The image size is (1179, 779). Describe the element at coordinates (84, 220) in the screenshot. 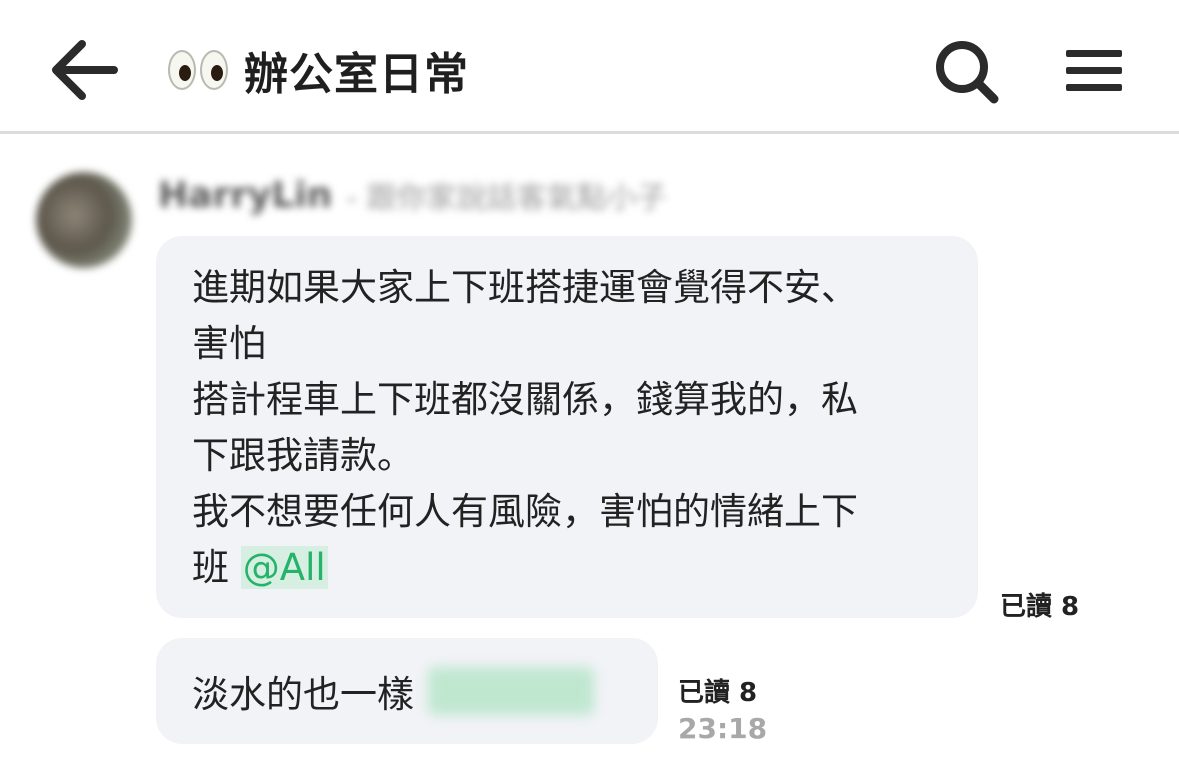

I see `avatar` at that location.